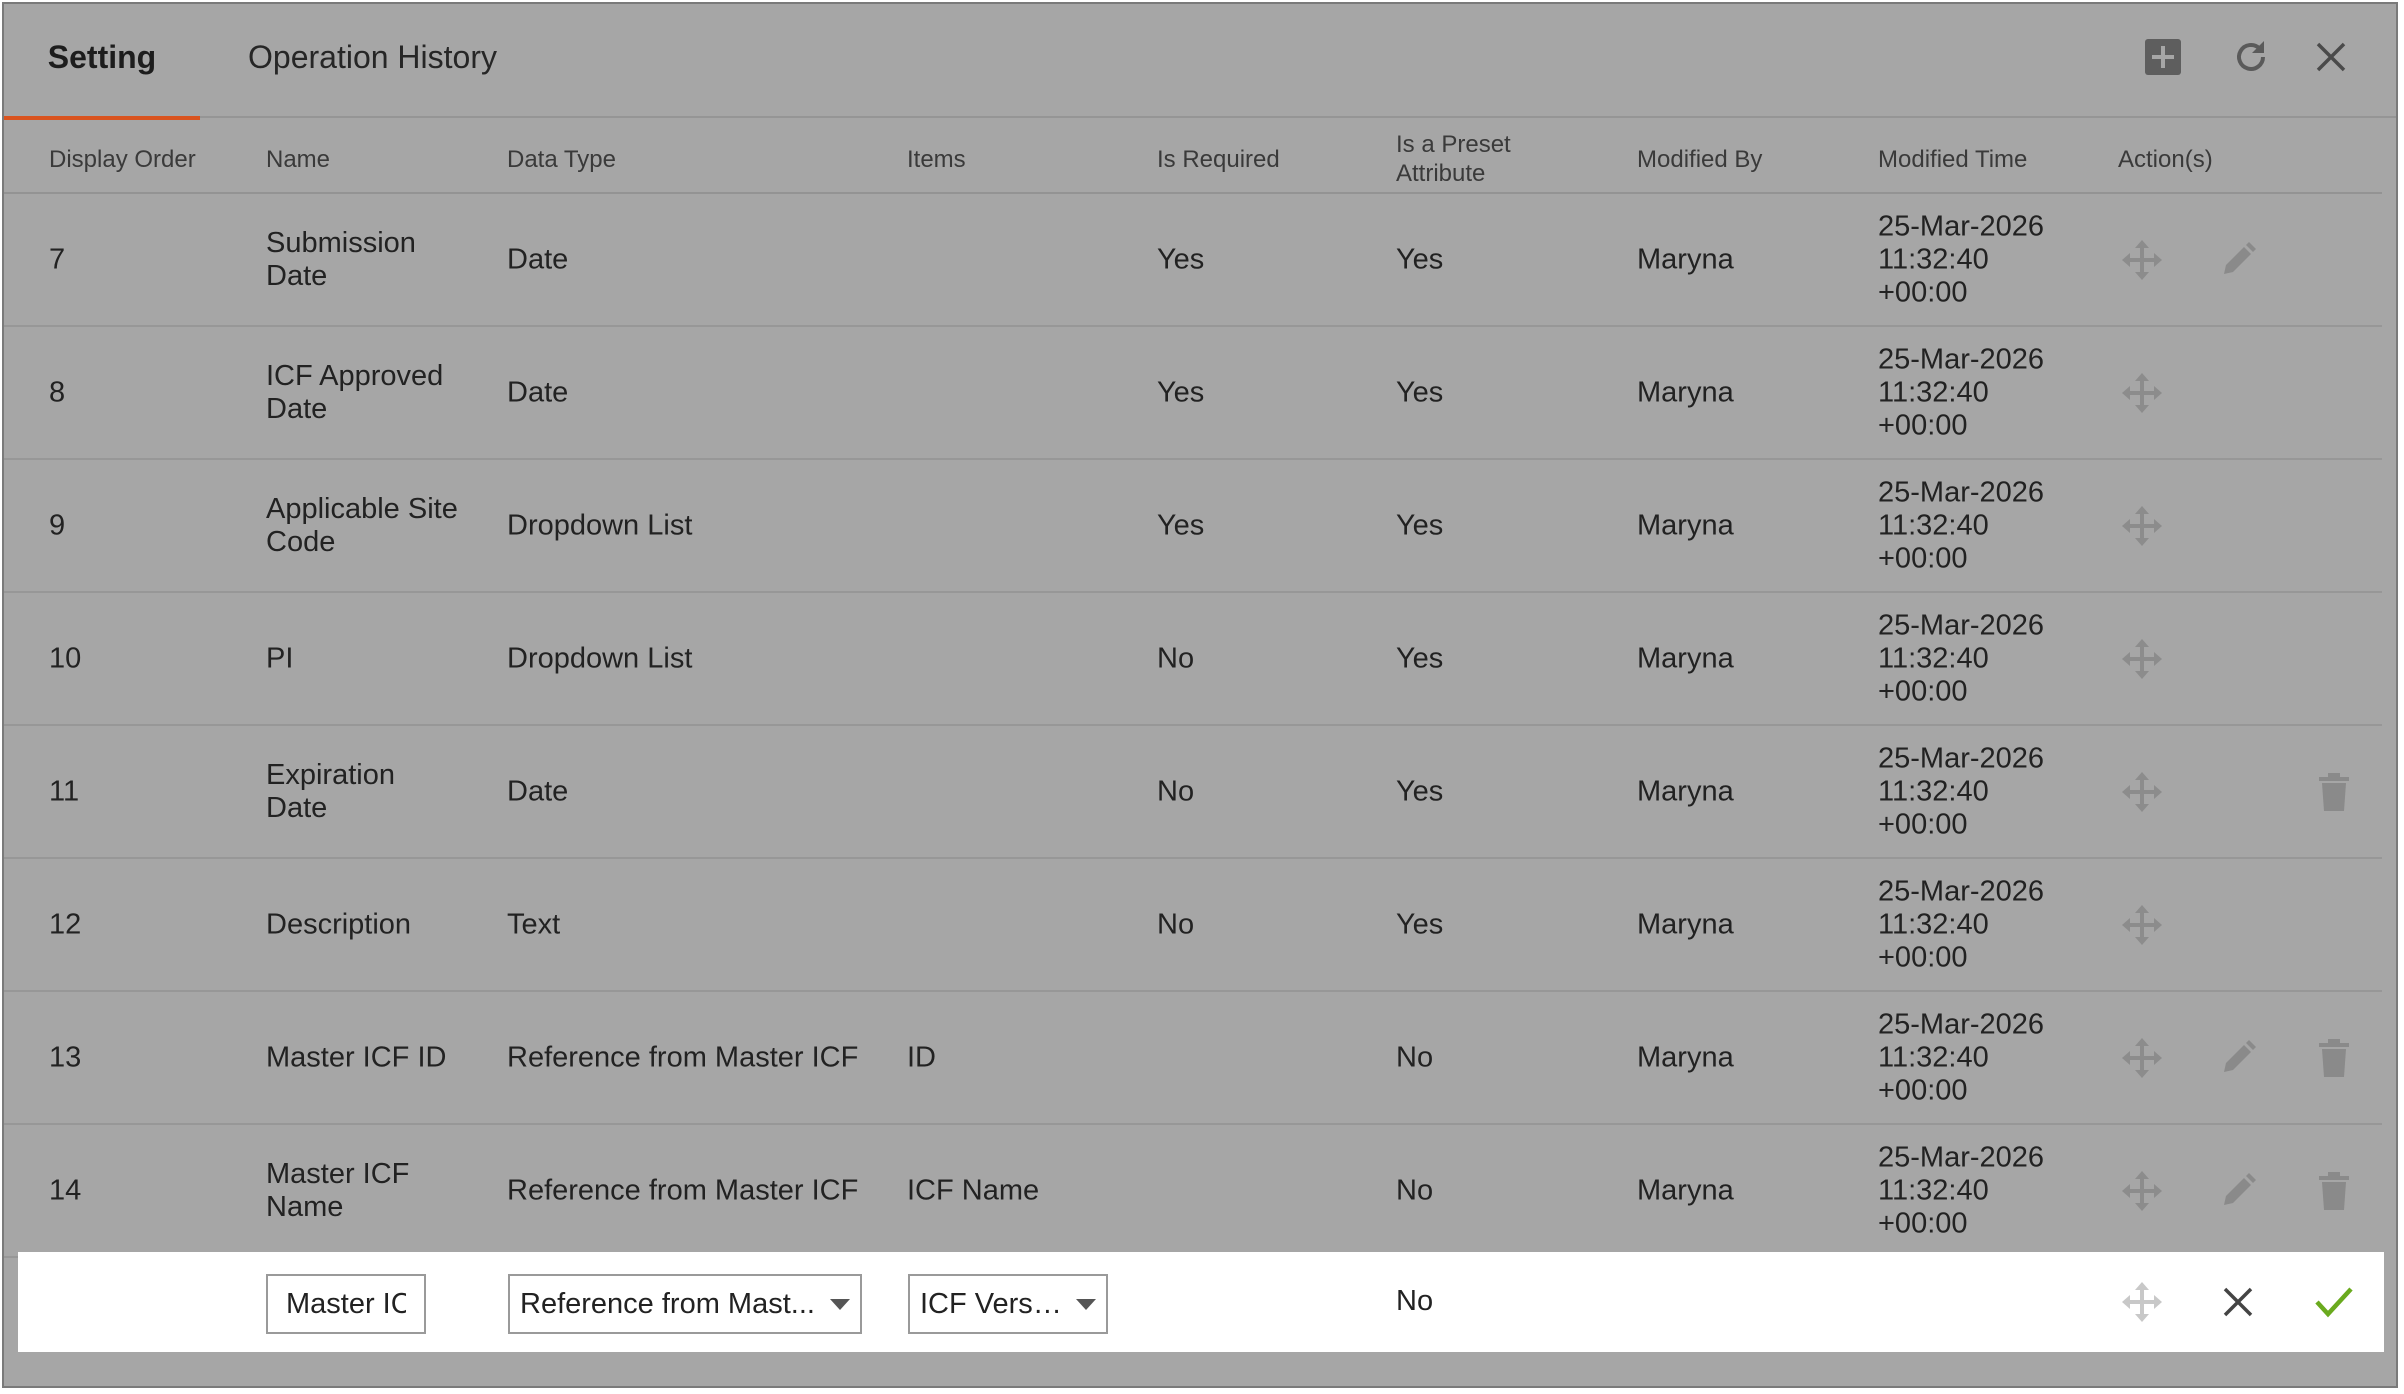 The width and height of the screenshot is (2404, 1394). What do you see at coordinates (102, 57) in the screenshot?
I see `tab-setting-label: Setting` at bounding box center [102, 57].